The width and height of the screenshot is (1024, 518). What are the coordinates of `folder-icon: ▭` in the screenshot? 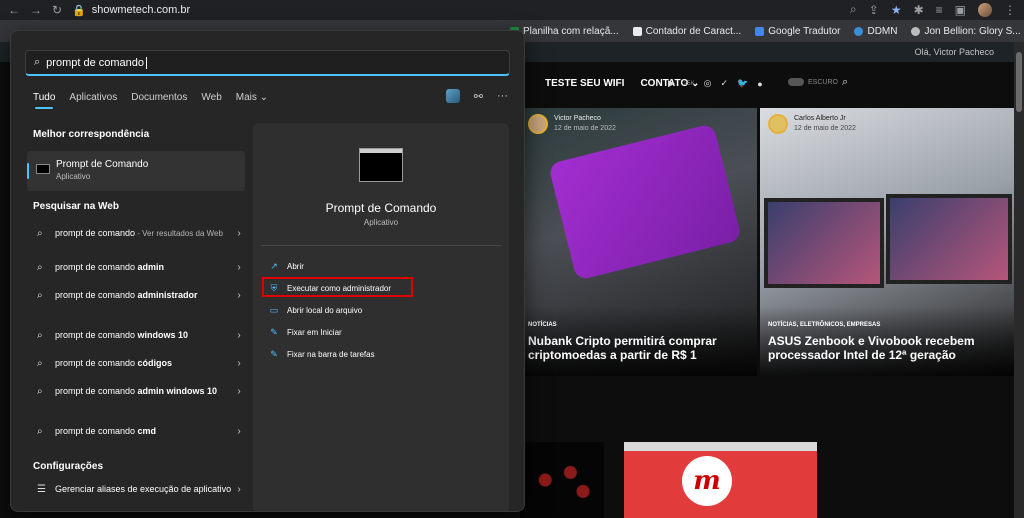 It's located at (274, 310).